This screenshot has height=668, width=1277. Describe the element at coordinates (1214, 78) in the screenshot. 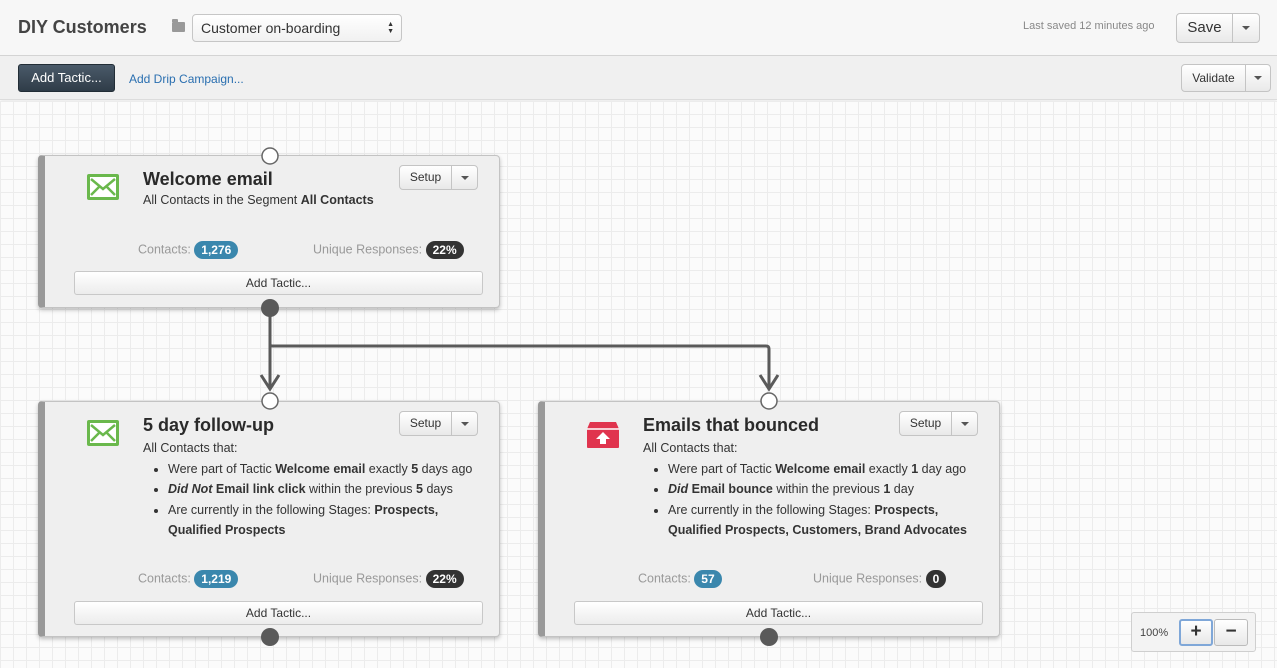

I see `validate-button: Validate` at that location.